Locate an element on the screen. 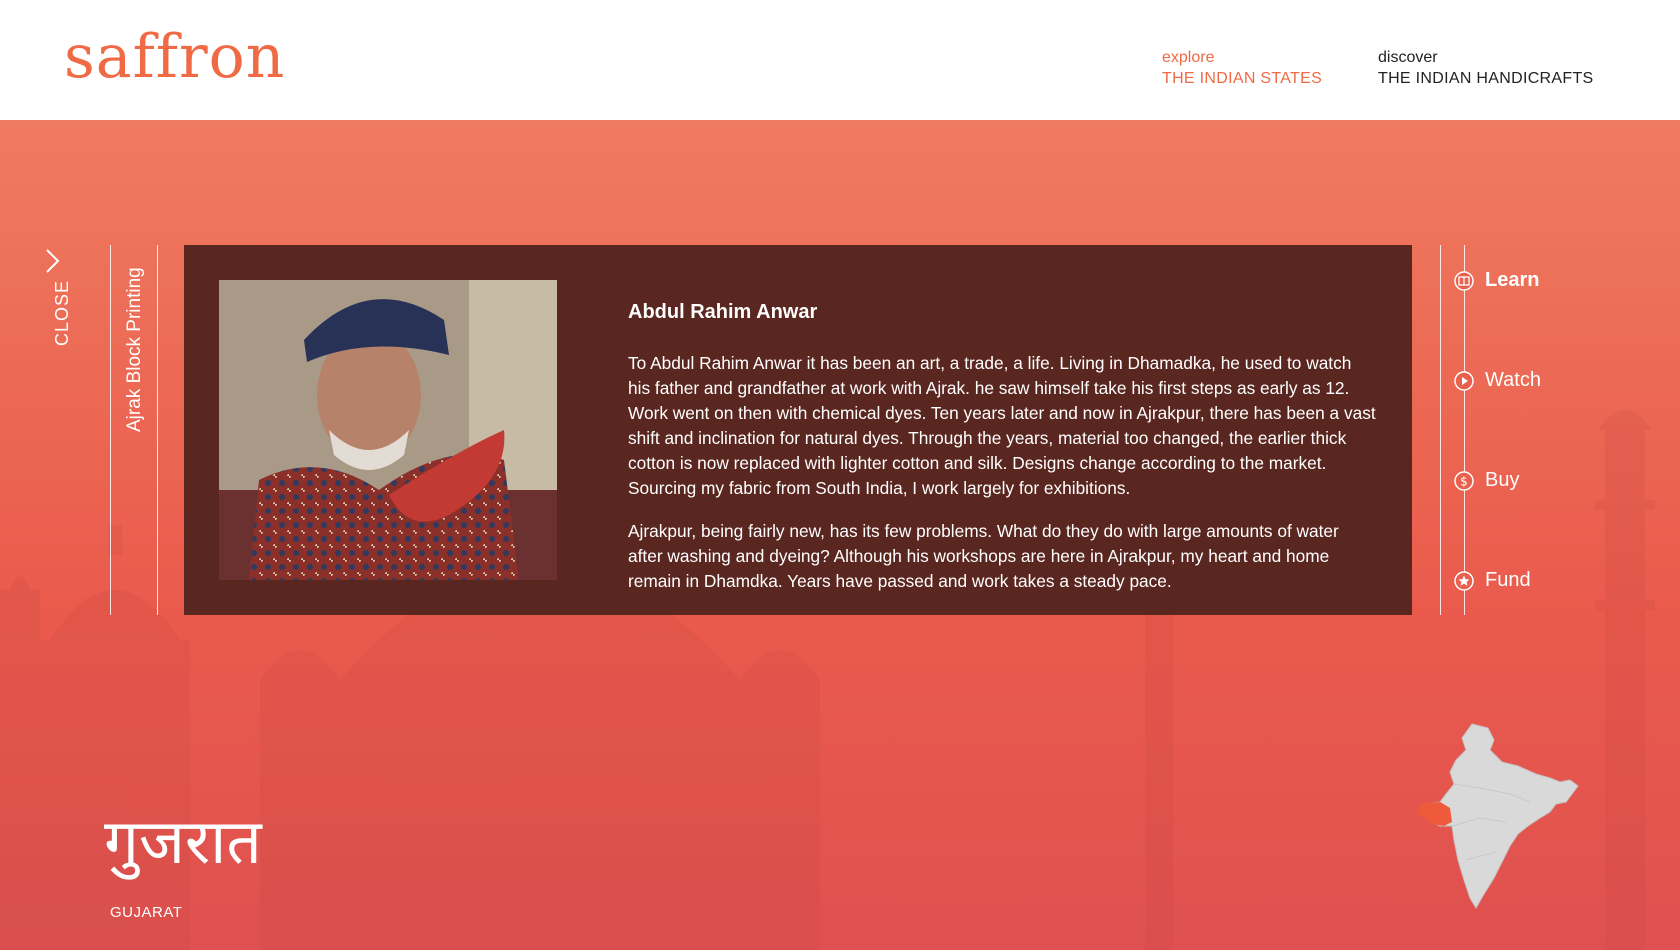 This screenshot has width=1680, height=950. saffron-logo: saffron is located at coordinates (174, 57).